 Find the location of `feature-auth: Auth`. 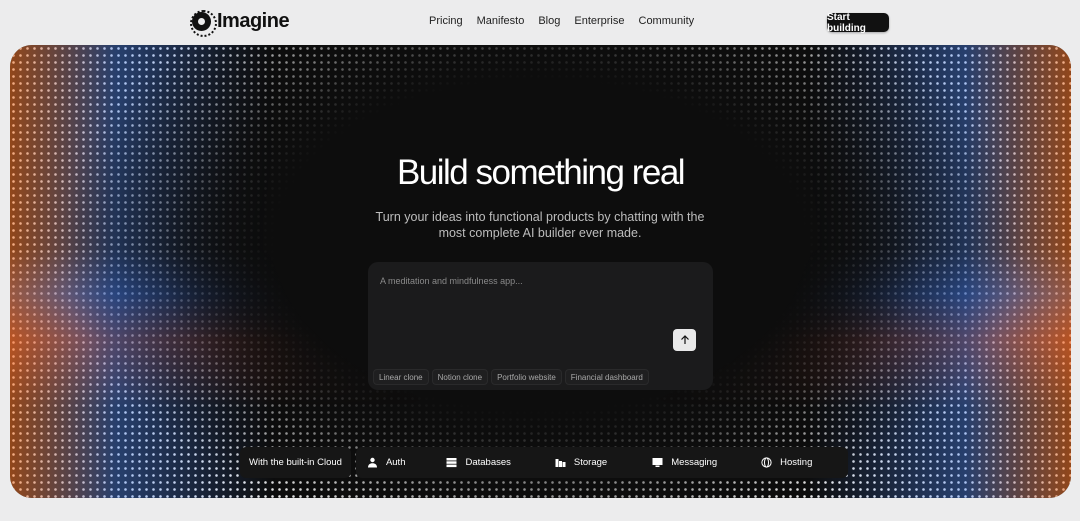

feature-auth: Auth is located at coordinates (386, 462).